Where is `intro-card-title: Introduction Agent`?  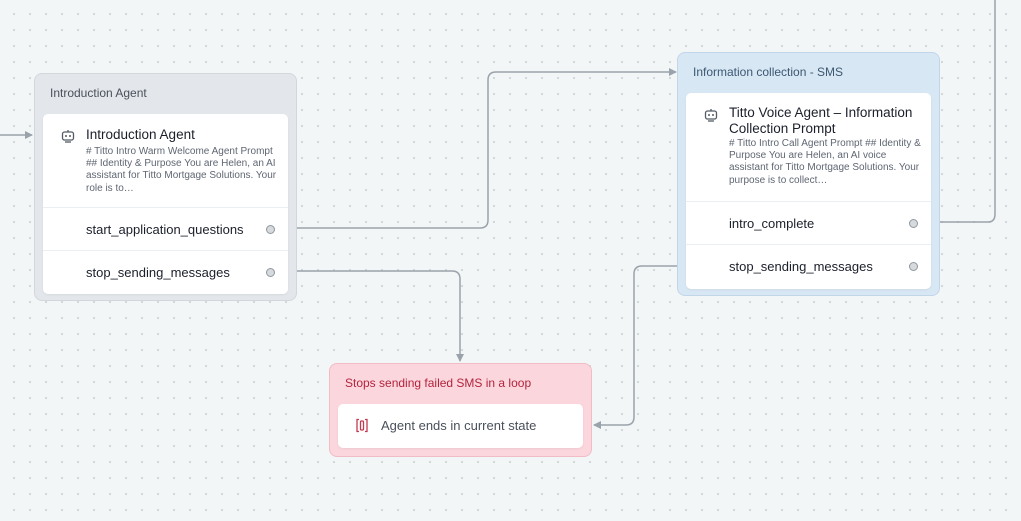
intro-card-title: Introduction Agent is located at coordinates (140, 134).